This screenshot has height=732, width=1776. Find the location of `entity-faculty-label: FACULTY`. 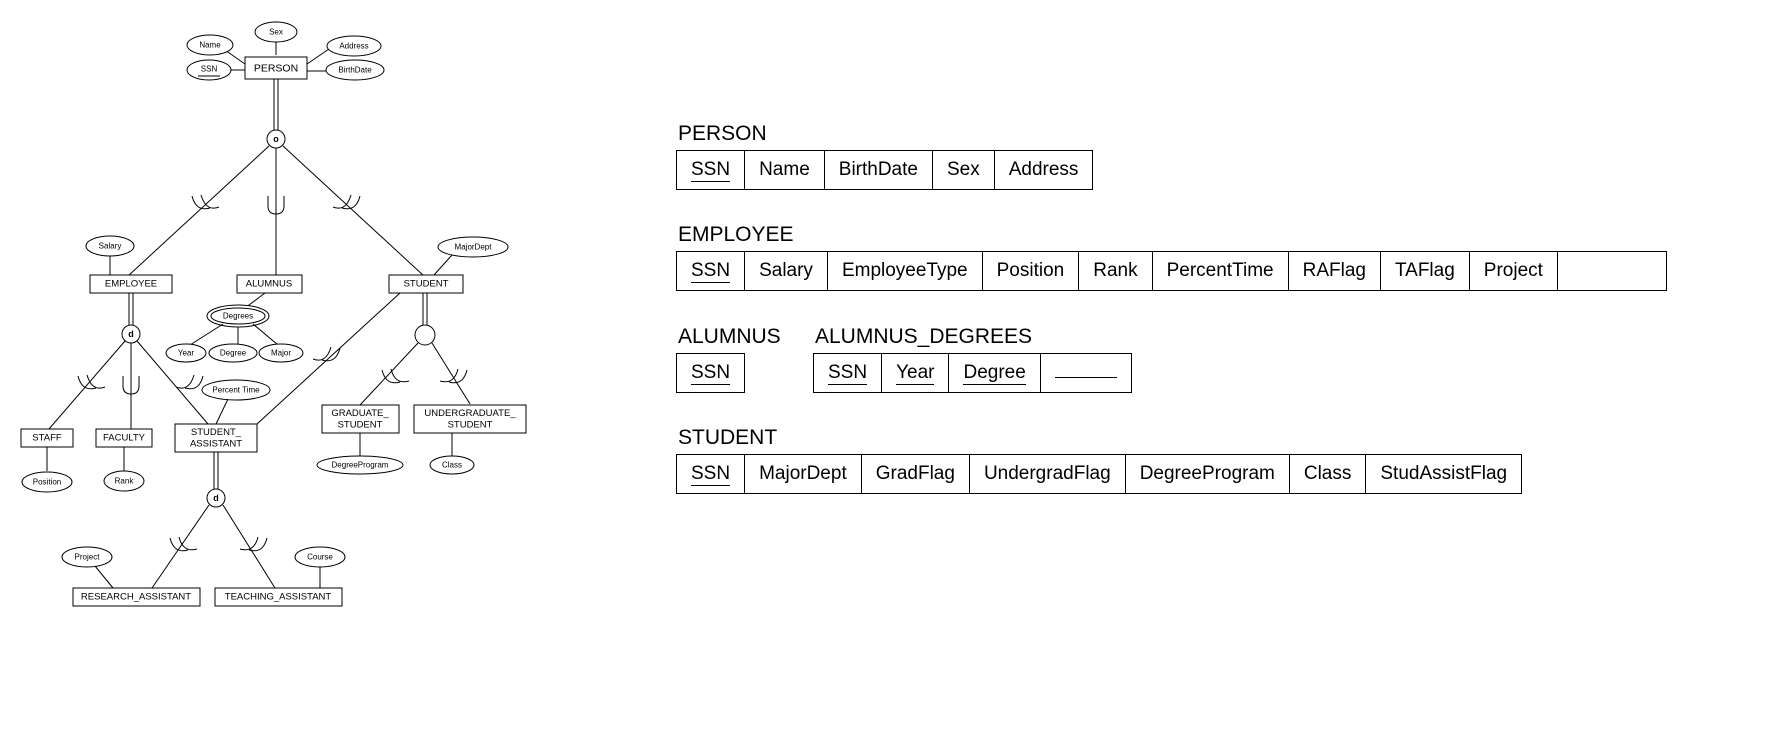

entity-faculty-label: FACULTY is located at coordinates (124, 438).